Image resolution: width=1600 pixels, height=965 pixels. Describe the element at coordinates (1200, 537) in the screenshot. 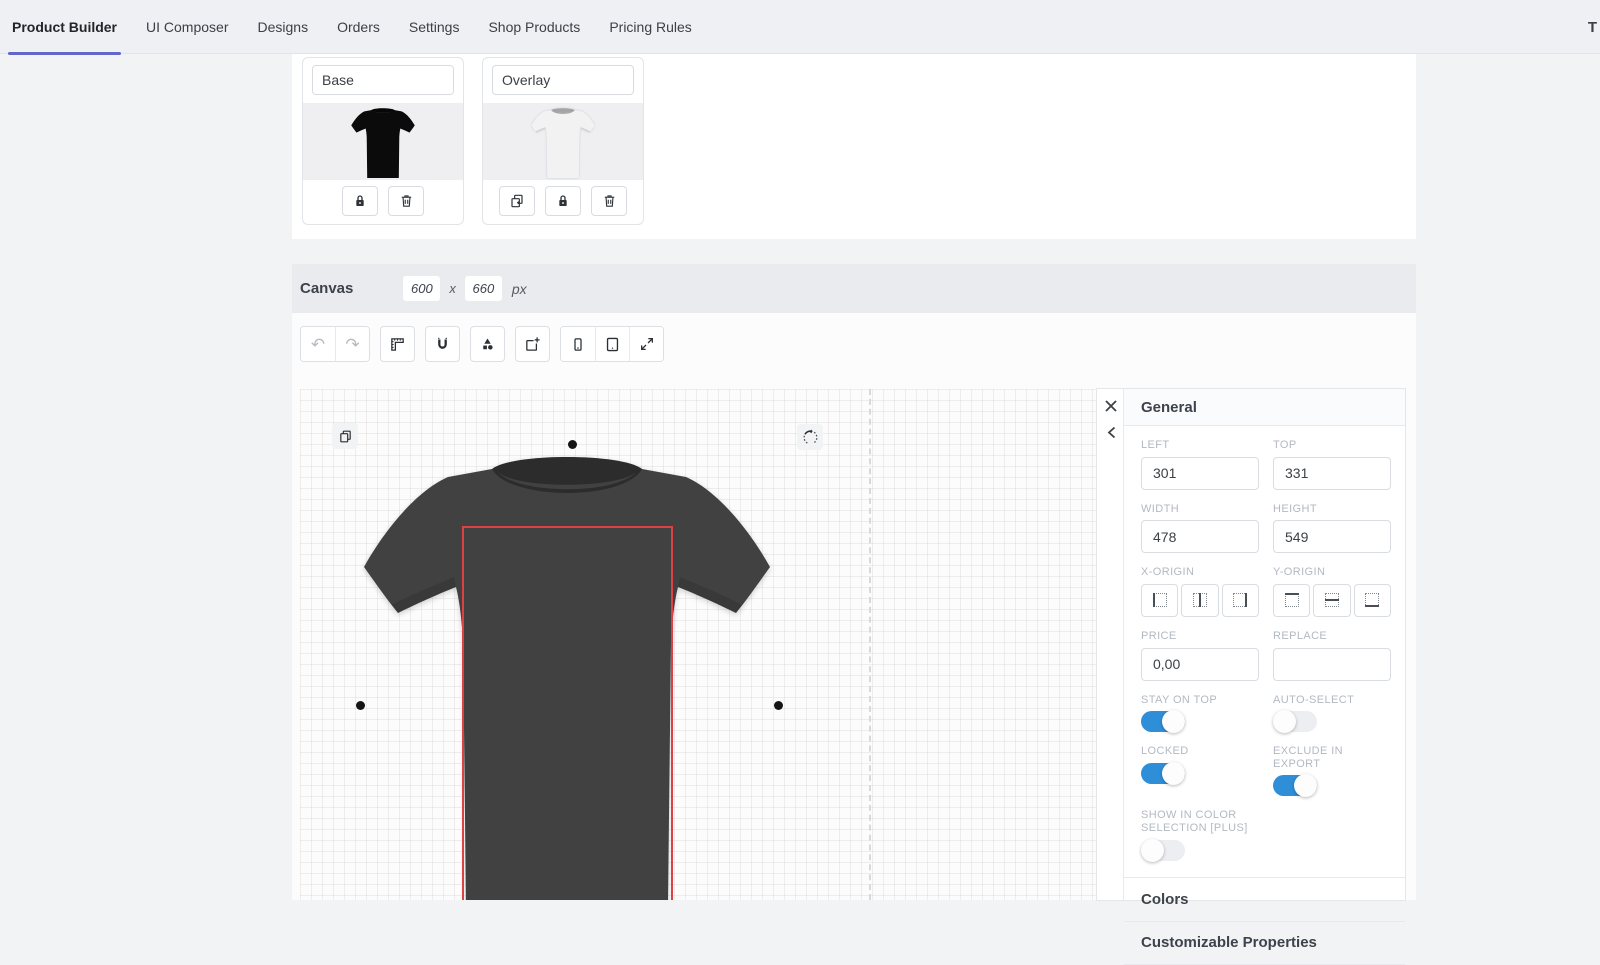

I see `width-input` at that location.